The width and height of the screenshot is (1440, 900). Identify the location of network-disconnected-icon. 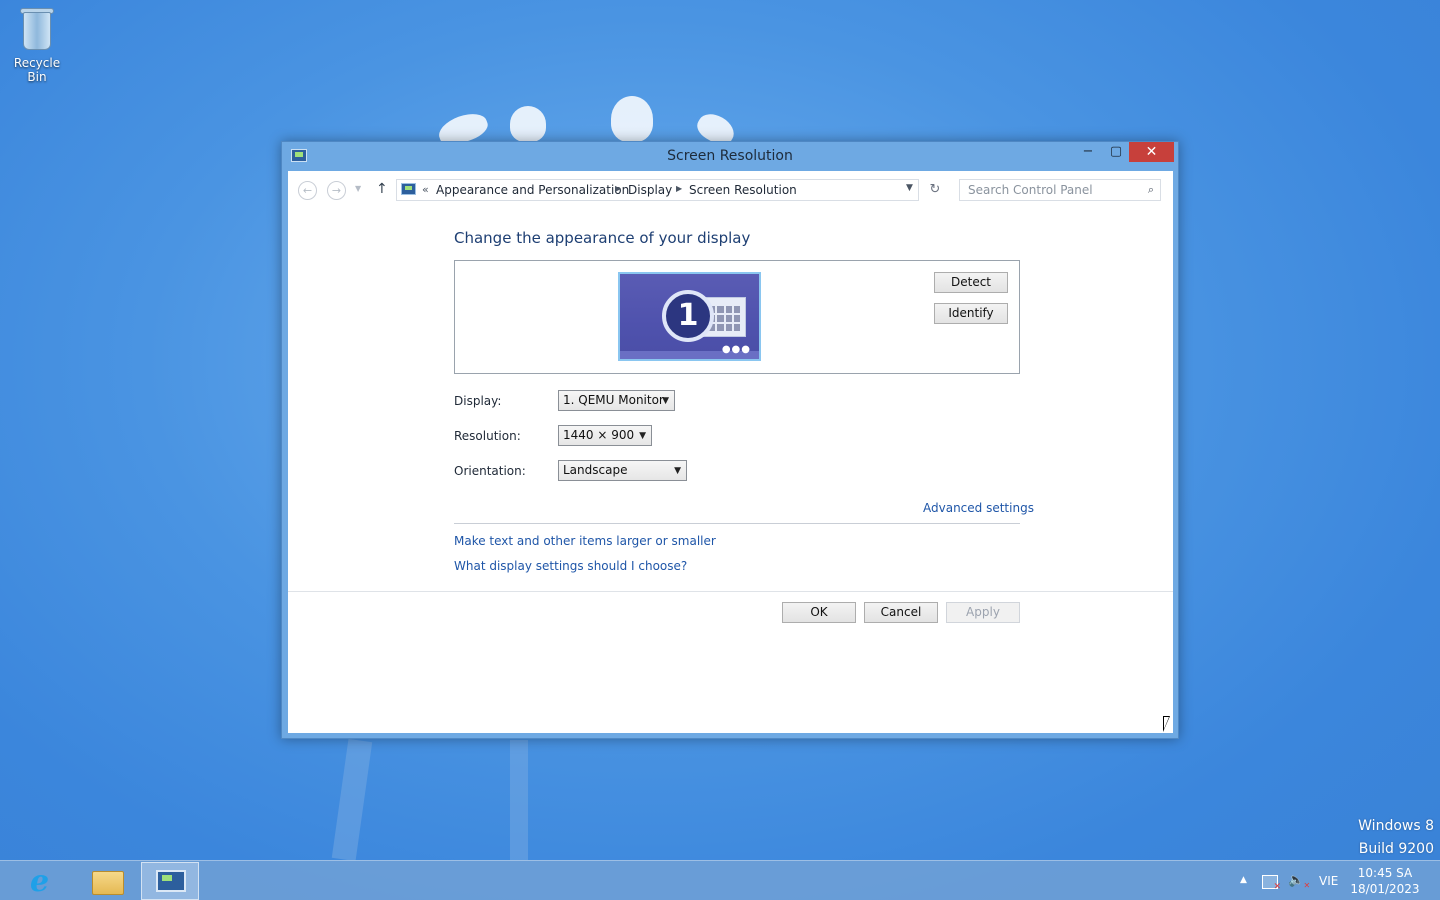
(1271, 883).